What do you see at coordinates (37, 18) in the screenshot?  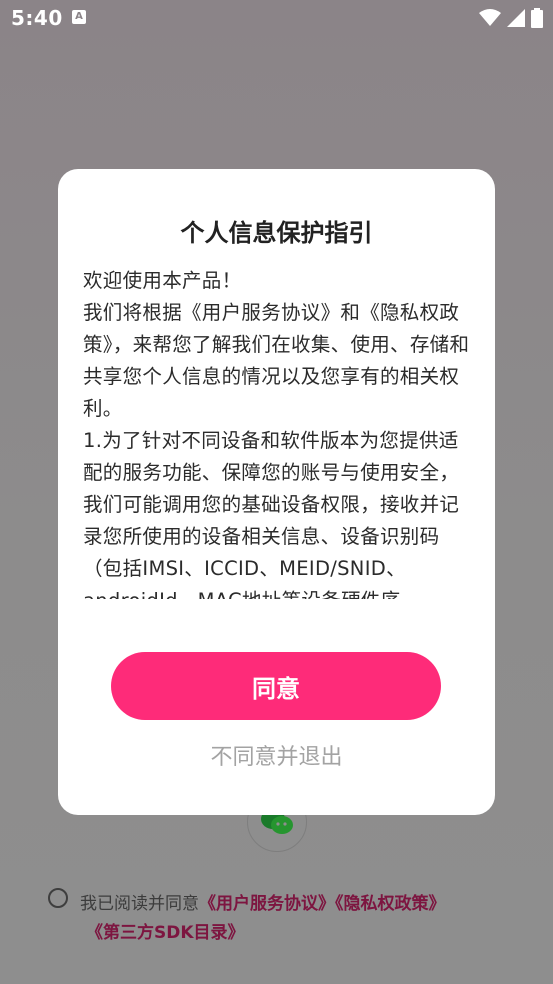 I see `status-time: 5:40` at bounding box center [37, 18].